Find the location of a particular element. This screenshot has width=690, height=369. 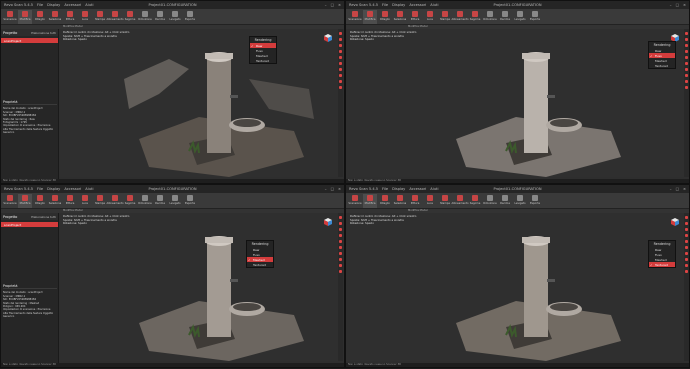

ribbon-label: Decima is located at coordinates (160, 19).